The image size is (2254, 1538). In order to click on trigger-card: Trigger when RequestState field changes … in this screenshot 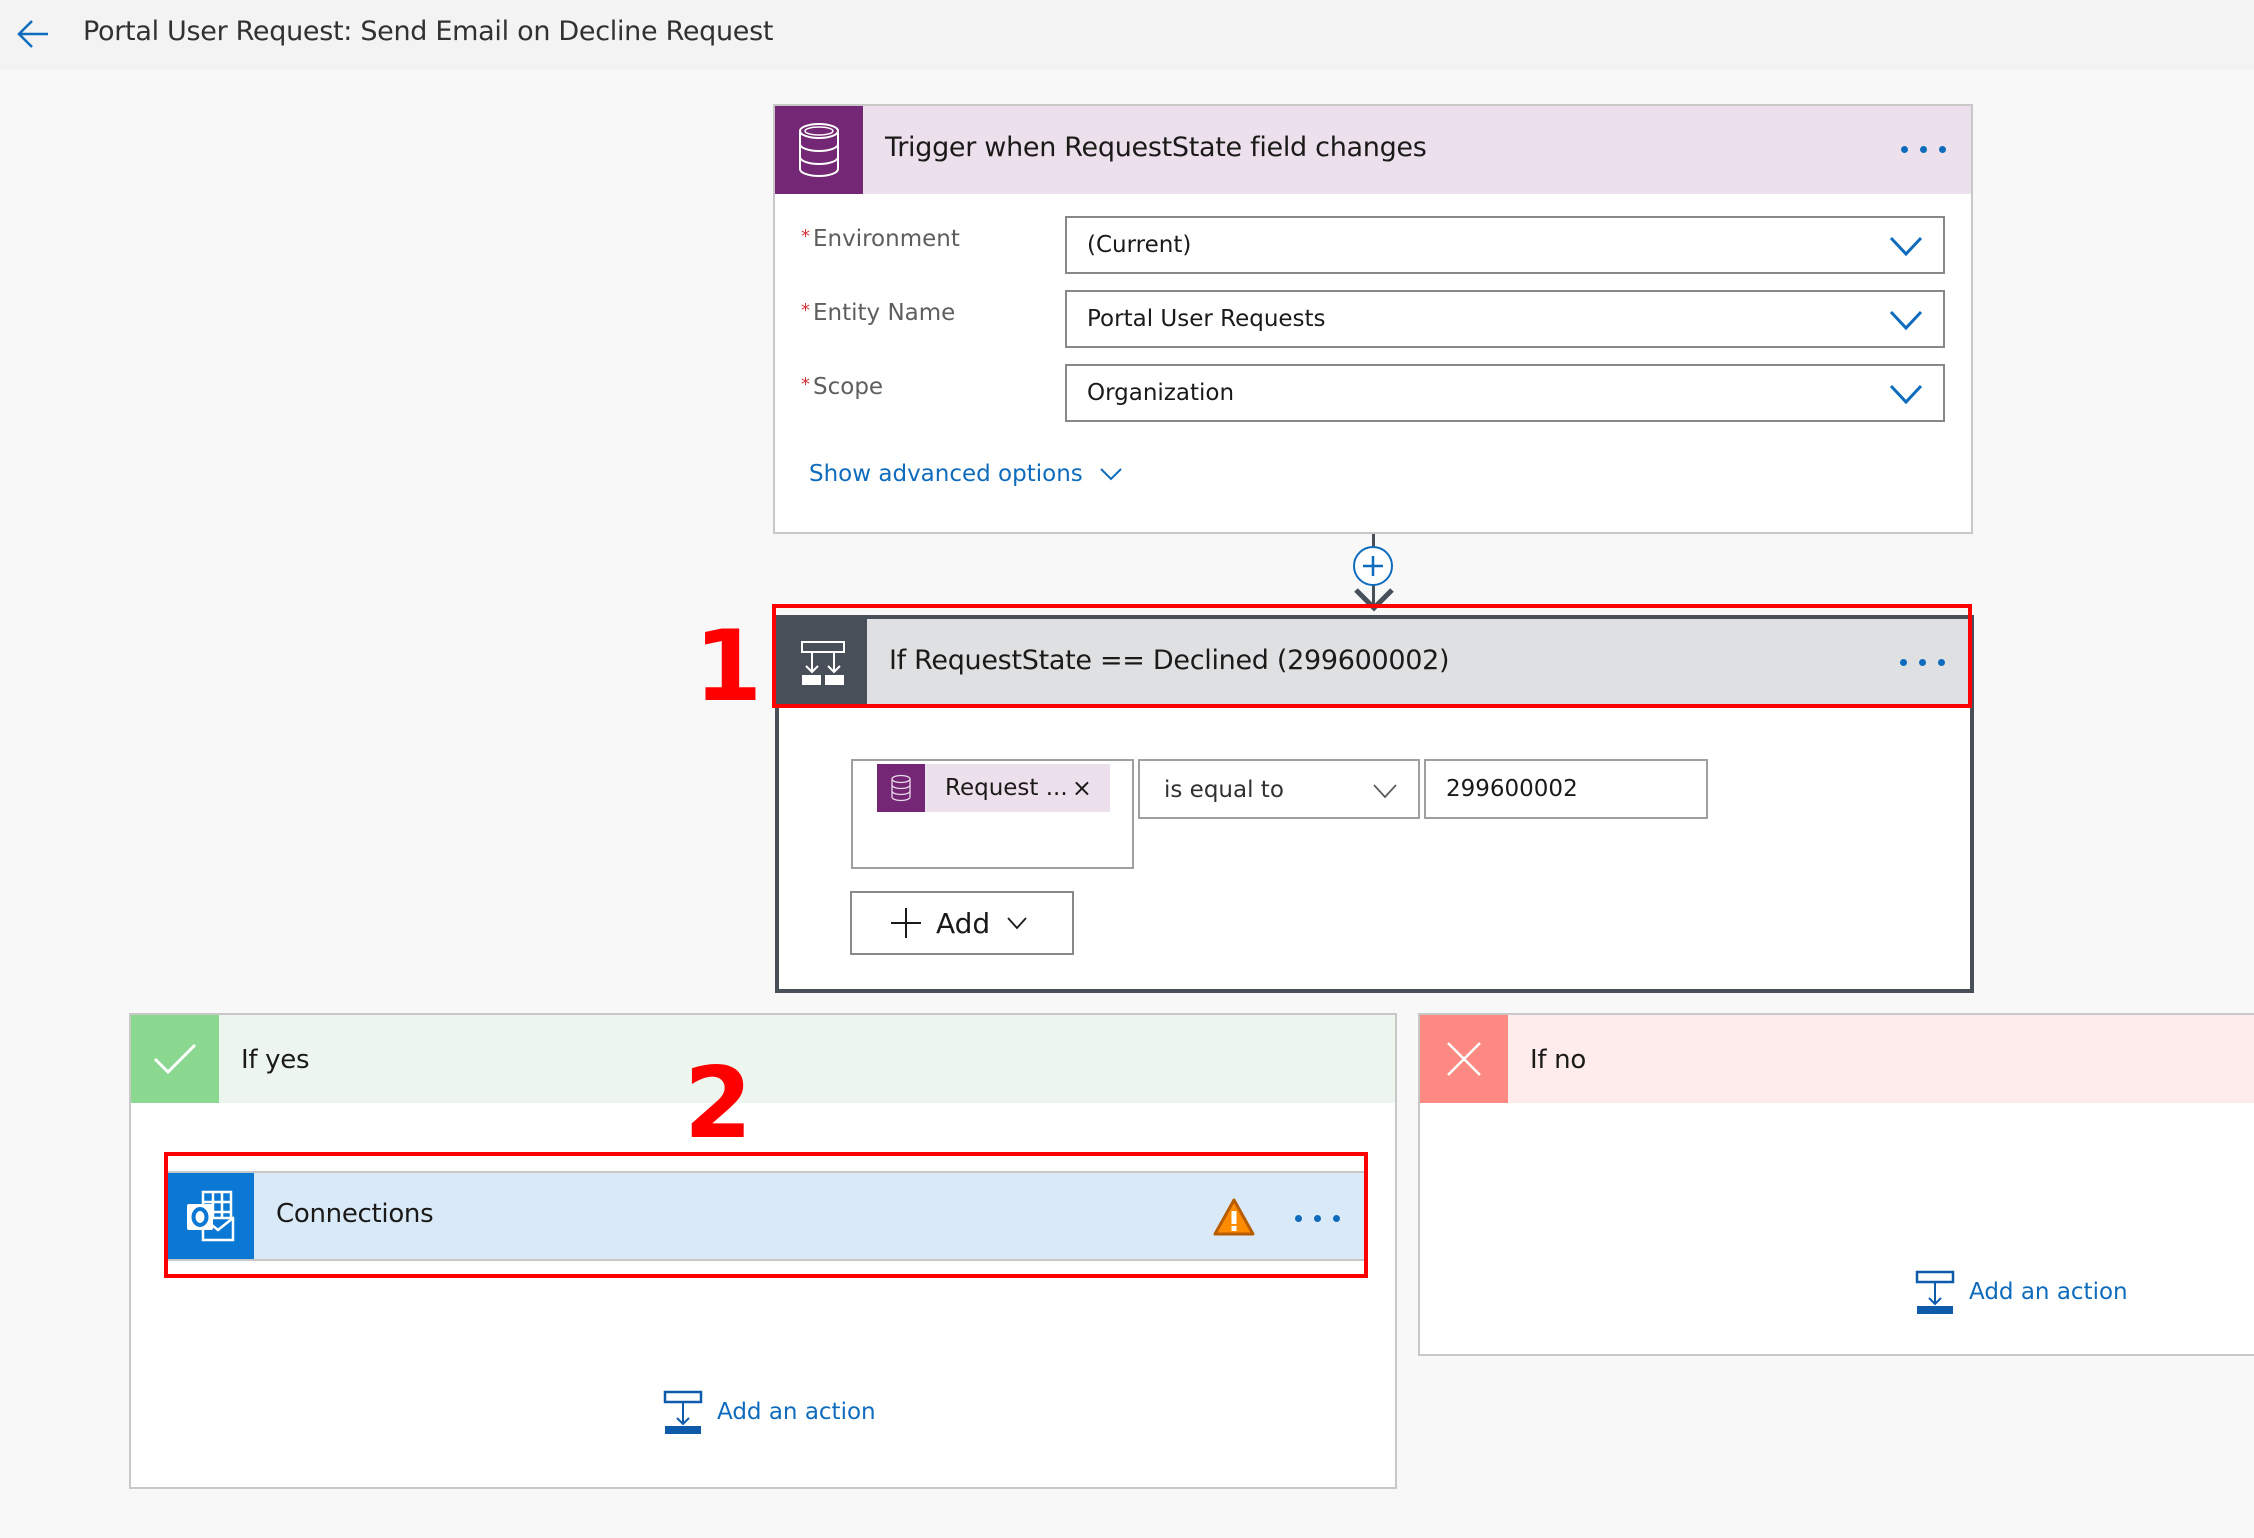, I will do `click(1373, 319)`.